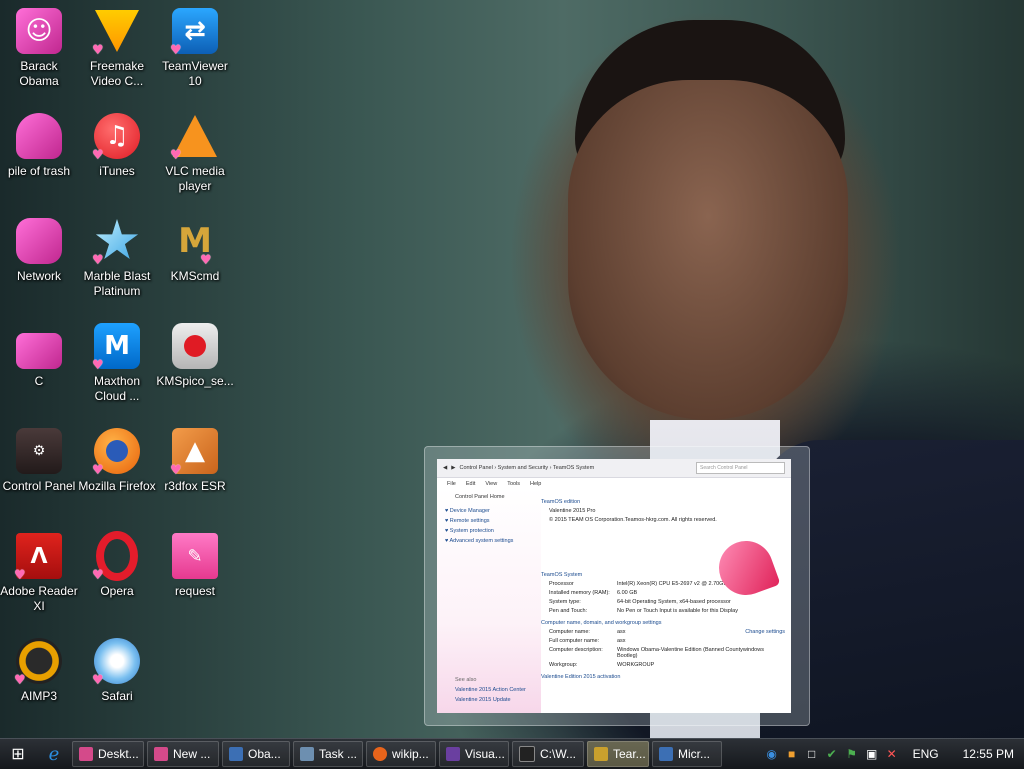 The width and height of the screenshot is (1024, 769). What do you see at coordinates (195, 346) in the screenshot?
I see `kmspico-icon` at bounding box center [195, 346].